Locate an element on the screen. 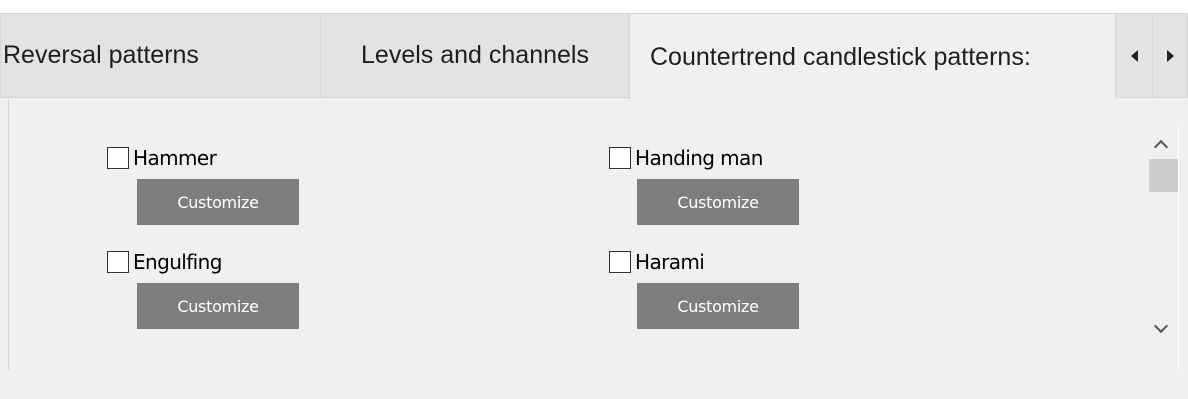  tab-scroll-left-button is located at coordinates (1134, 55).